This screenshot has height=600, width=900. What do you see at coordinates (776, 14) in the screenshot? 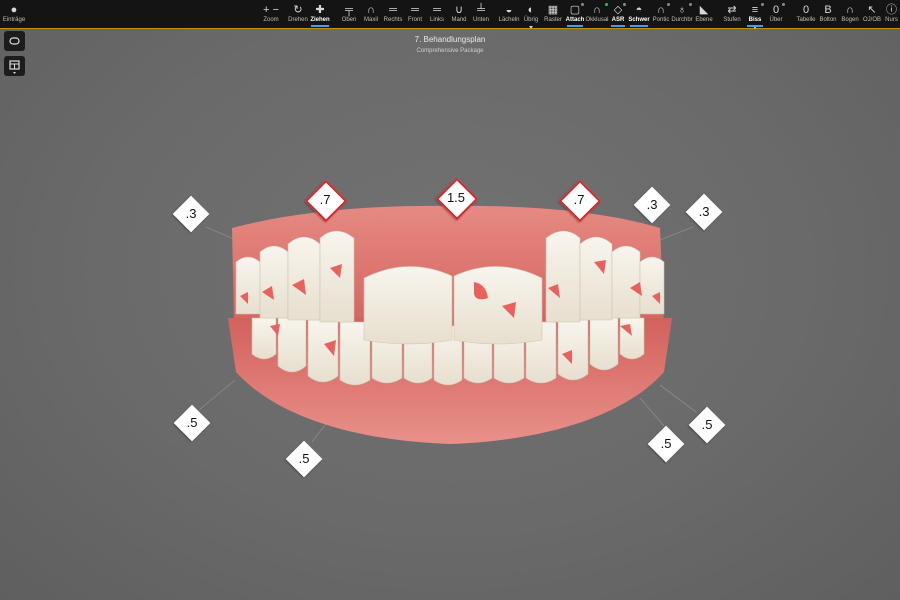
I see `toolbar-overlay: 0 Über` at bounding box center [776, 14].